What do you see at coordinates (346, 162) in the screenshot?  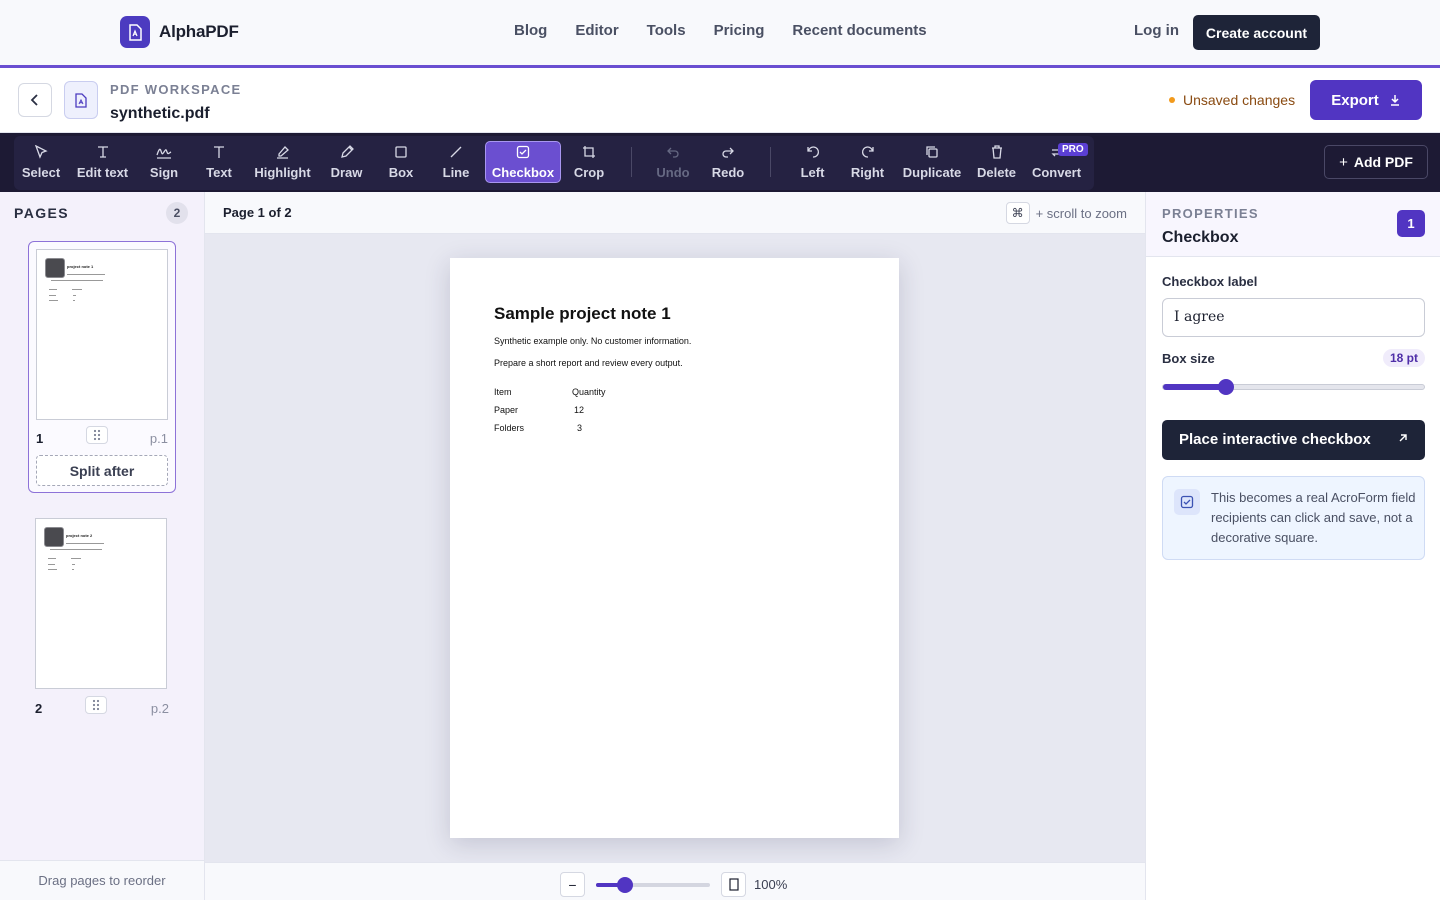 I see `tool-draw: Draw` at bounding box center [346, 162].